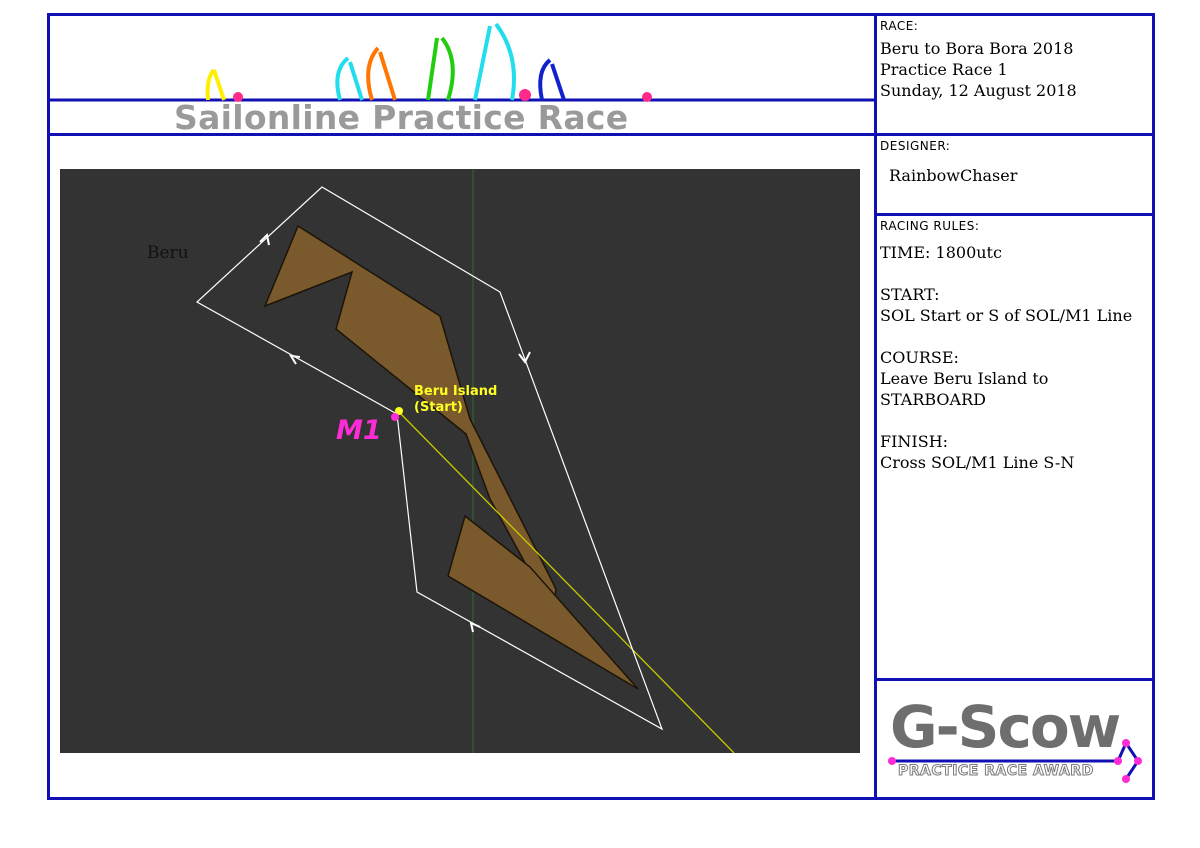  What do you see at coordinates (899, 26) in the screenshot?
I see `race-heading: RACE:` at bounding box center [899, 26].